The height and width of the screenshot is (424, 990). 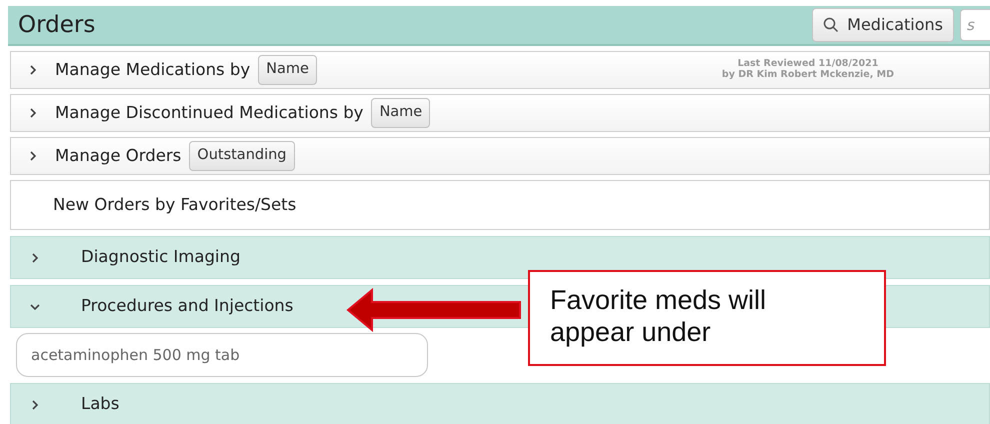 I want to click on last-reviewed-text: Last Reviewed 11/08/2021 by DR Kim Robert Mckenzie, MD, so click(x=808, y=70).